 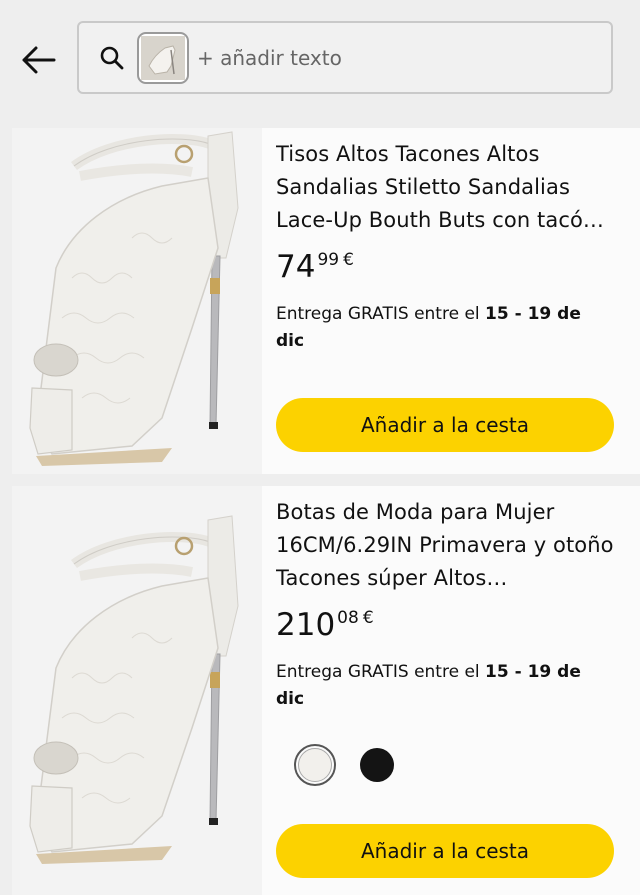 I want to click on search-bar: + añadir texto, so click(x=345, y=57).